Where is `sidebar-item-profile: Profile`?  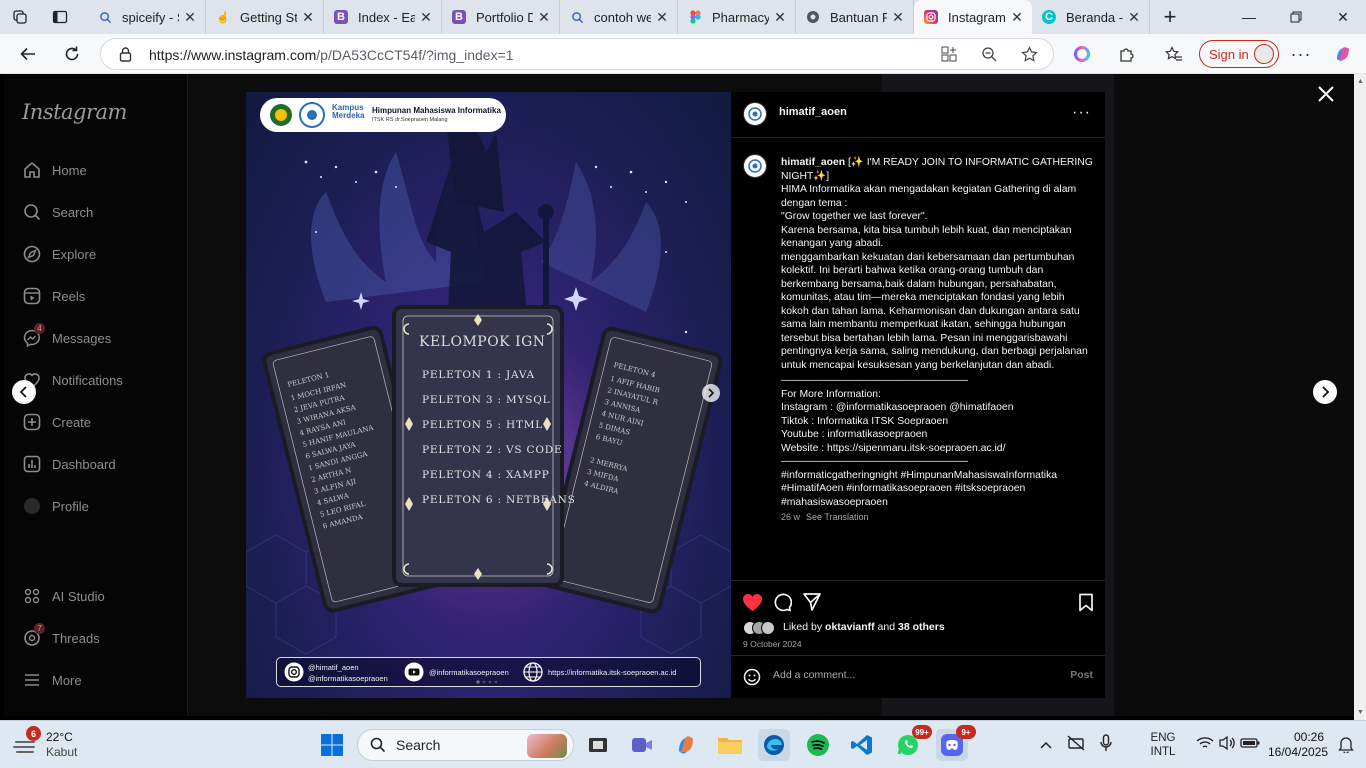
sidebar-item-profile: Profile is located at coordinates (55, 506).